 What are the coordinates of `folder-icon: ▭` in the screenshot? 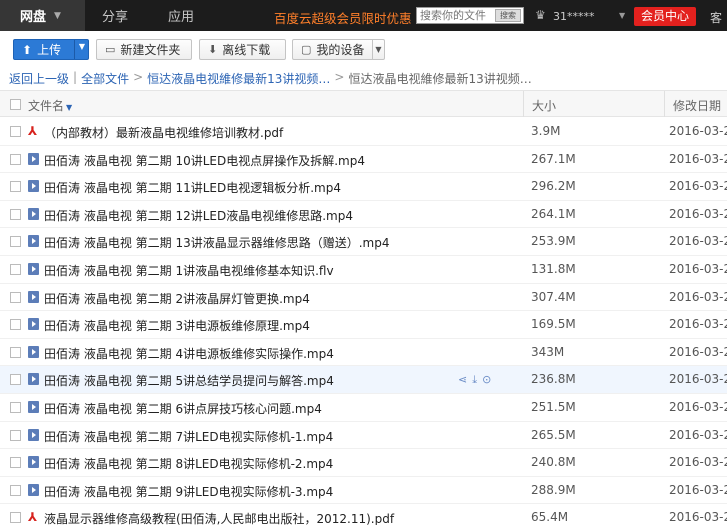 It's located at (110, 49).